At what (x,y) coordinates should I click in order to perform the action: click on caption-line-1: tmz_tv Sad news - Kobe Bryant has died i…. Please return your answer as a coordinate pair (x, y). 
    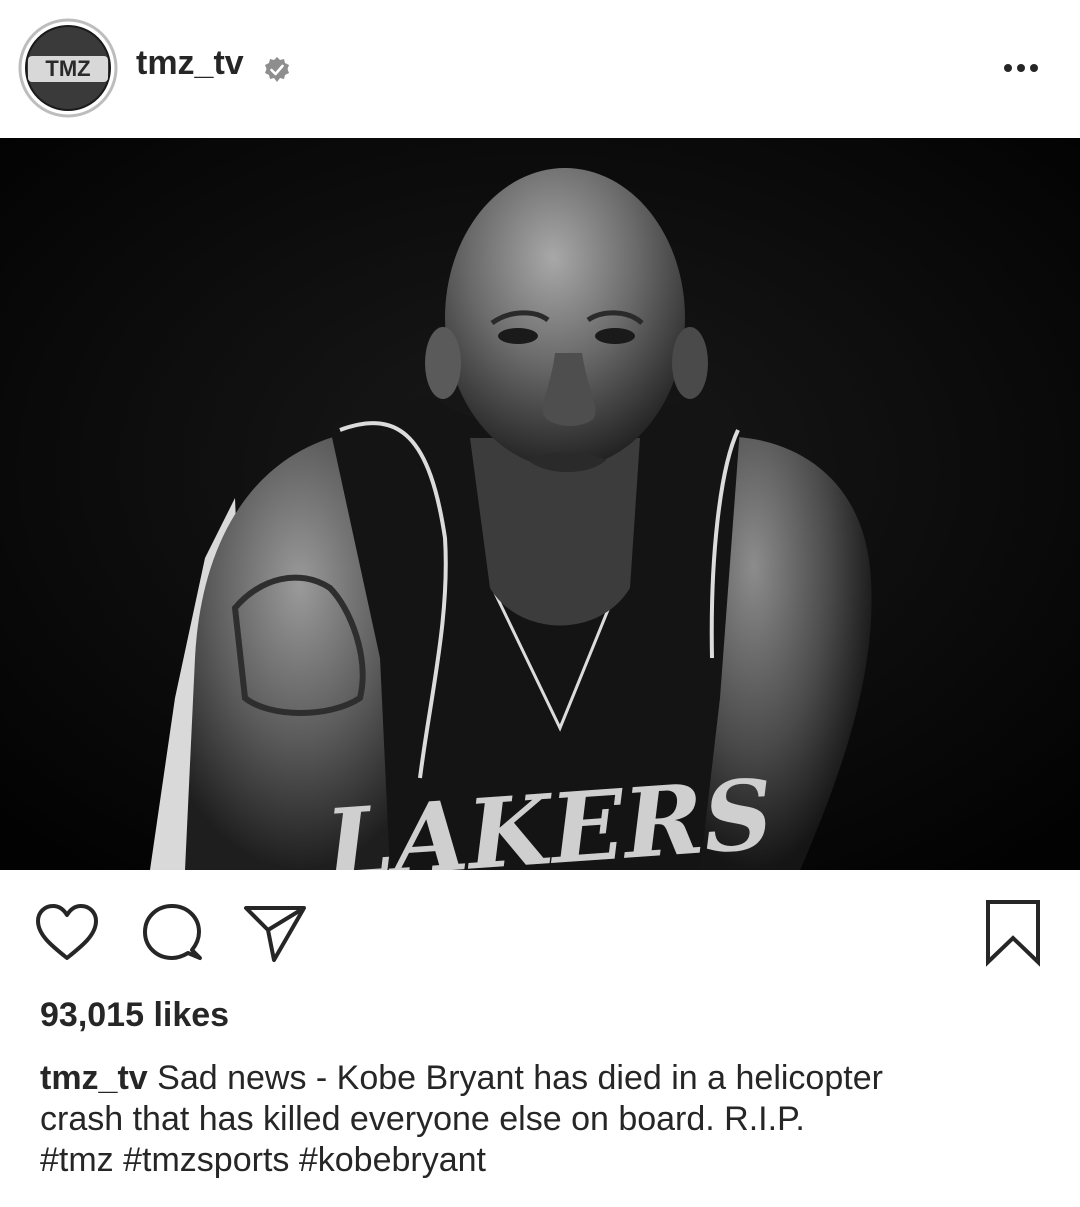
    Looking at the image, I should click on (540, 1078).